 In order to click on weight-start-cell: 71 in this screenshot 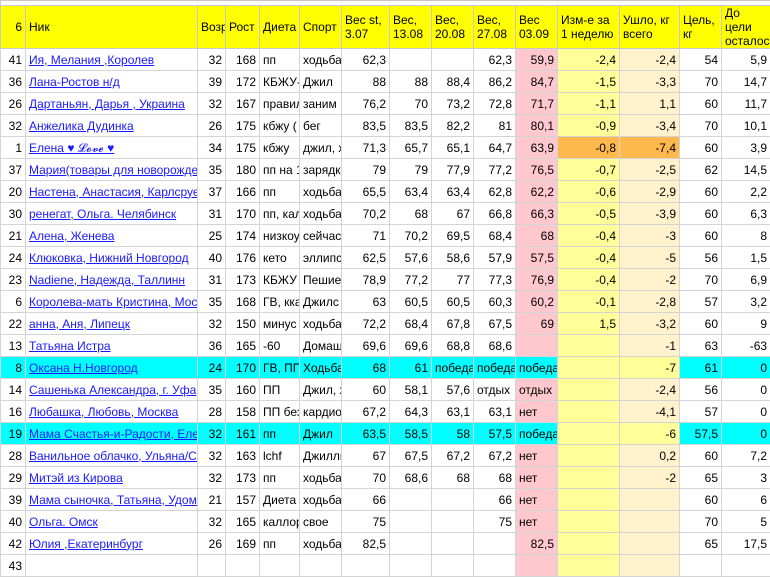, I will do `click(366, 236)`.